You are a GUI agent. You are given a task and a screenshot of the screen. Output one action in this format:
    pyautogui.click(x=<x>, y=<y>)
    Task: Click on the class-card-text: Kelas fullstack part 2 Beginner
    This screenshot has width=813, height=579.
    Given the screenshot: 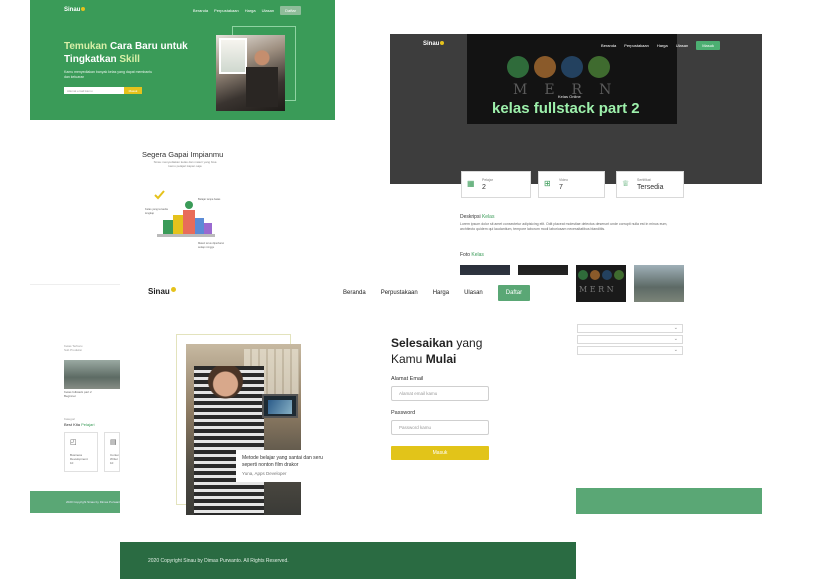 What is the action you would take?
    pyautogui.click(x=78, y=394)
    